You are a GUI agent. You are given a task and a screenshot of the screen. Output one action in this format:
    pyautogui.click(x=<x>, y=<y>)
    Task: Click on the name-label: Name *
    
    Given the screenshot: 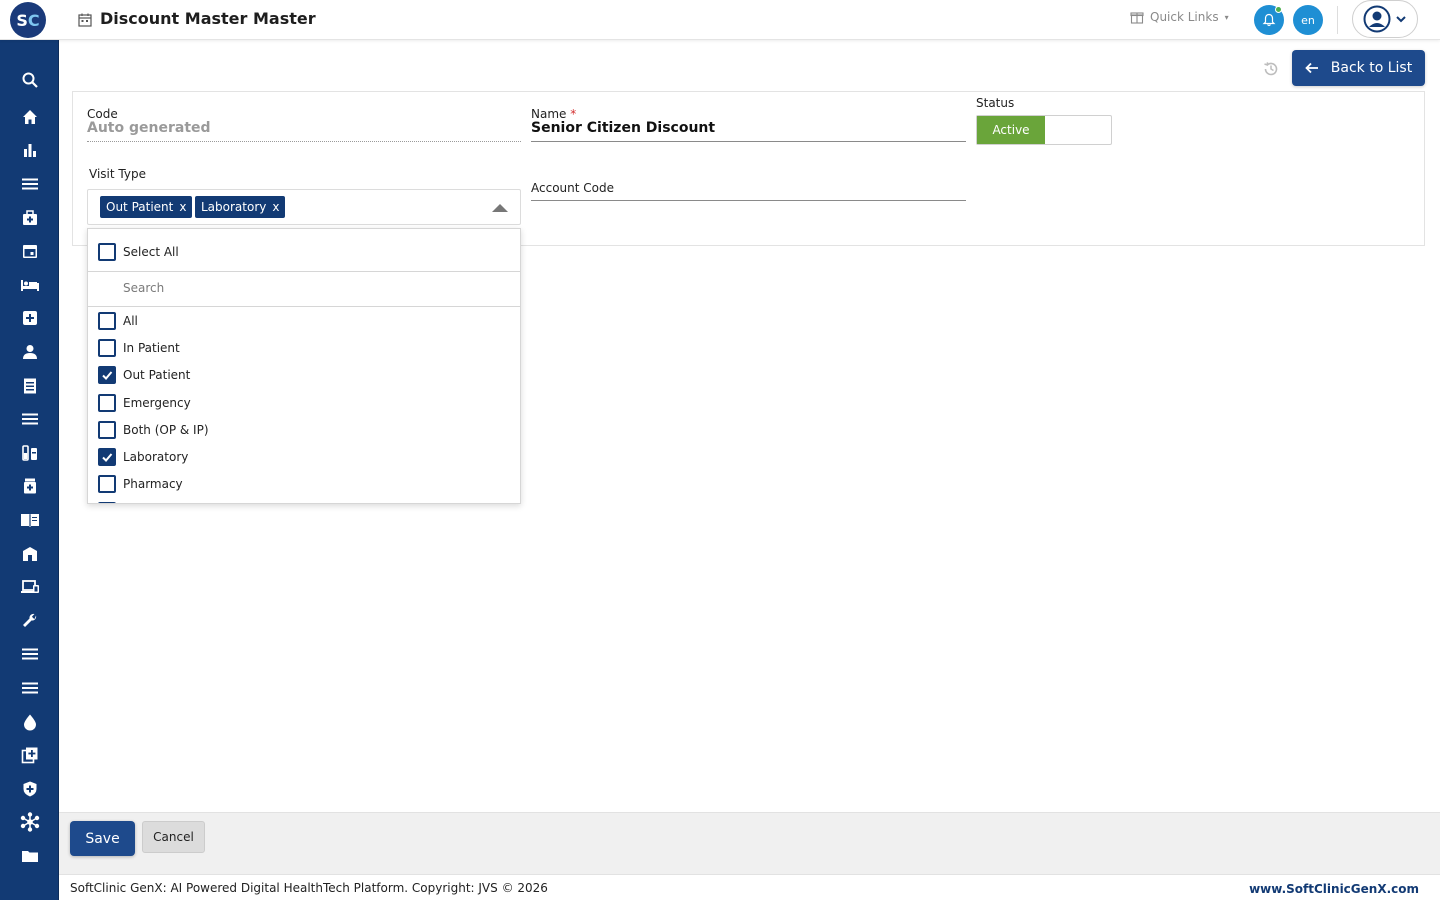 What is the action you would take?
    pyautogui.click(x=553, y=114)
    